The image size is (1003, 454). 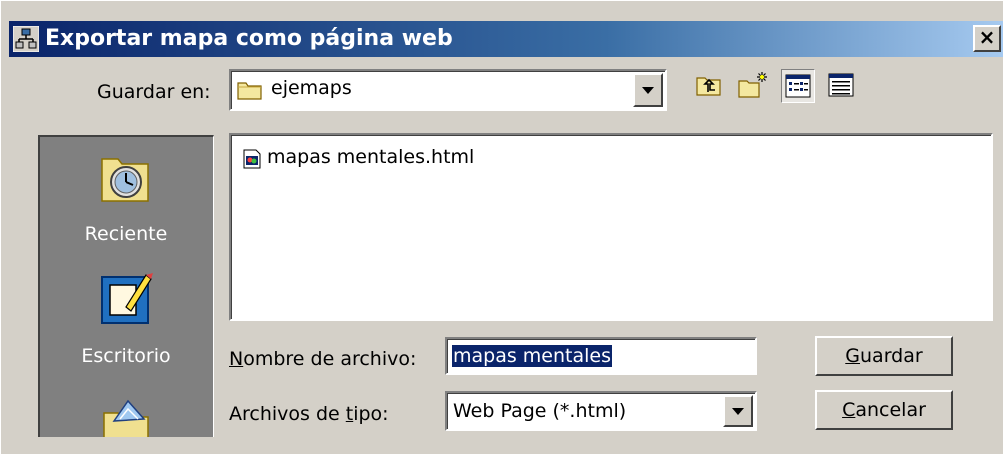 I want to click on save-in-dropdown-button, so click(x=648, y=90).